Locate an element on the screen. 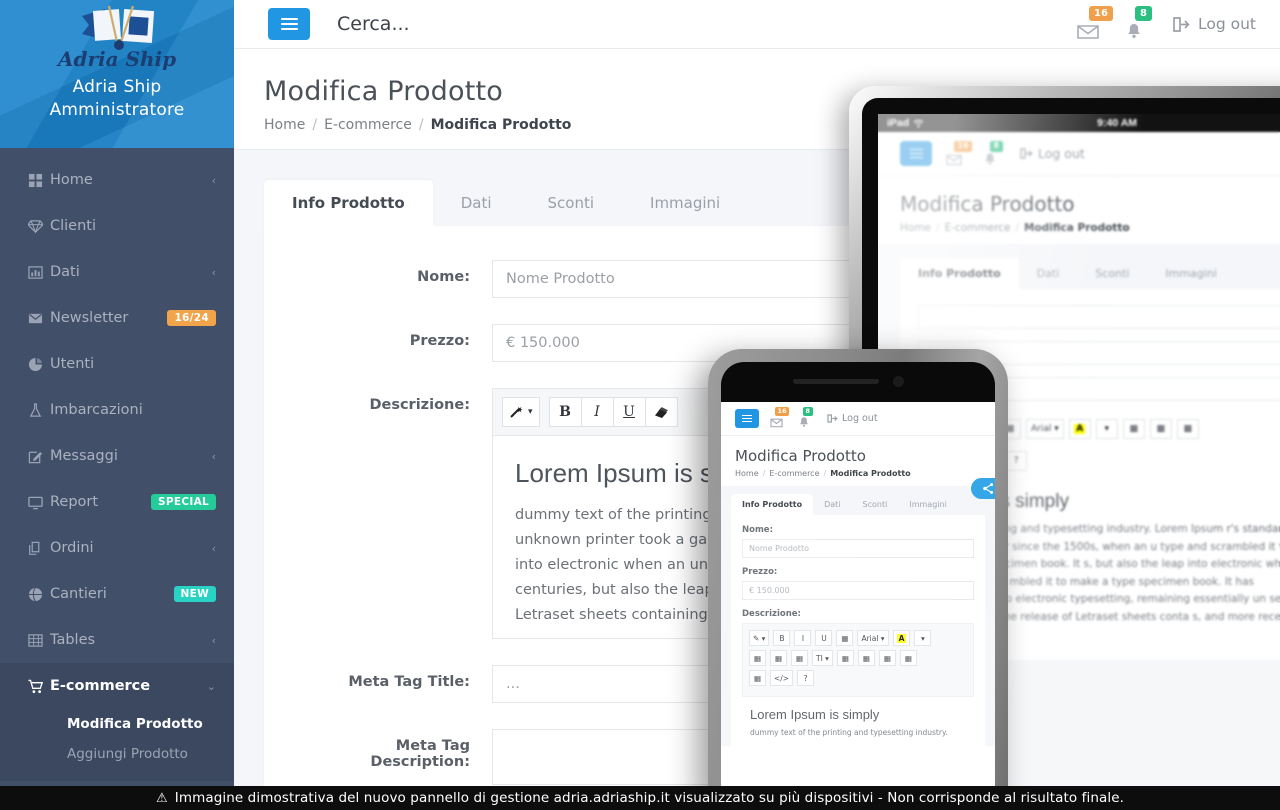  logout-icon is located at coordinates (1181, 24).